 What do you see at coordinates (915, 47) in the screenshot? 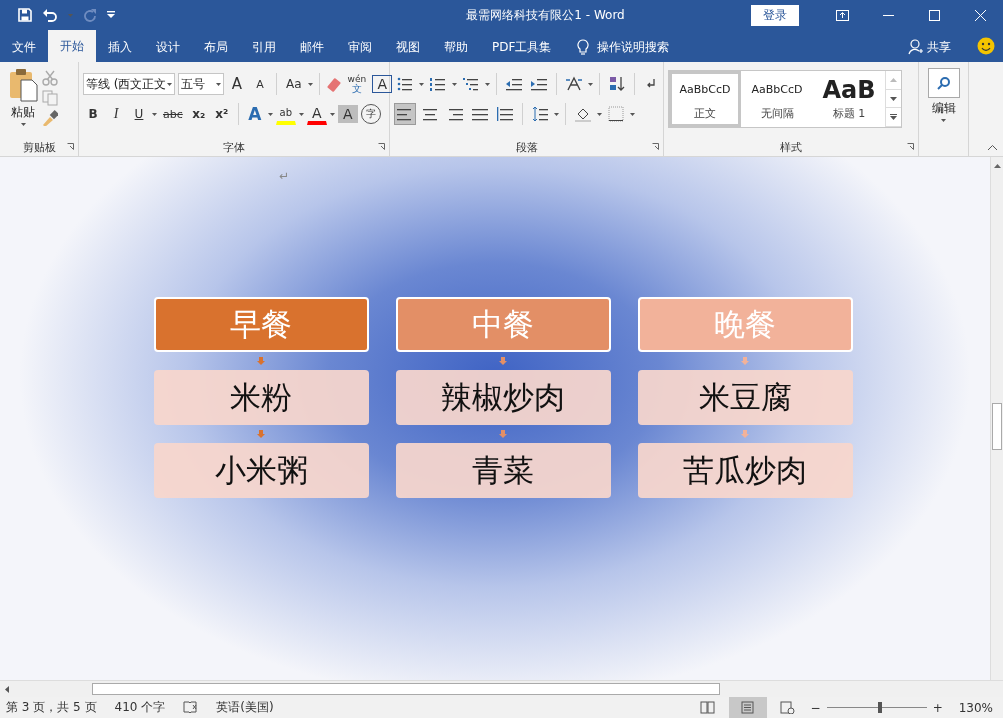
I see `person-add-icon` at bounding box center [915, 47].